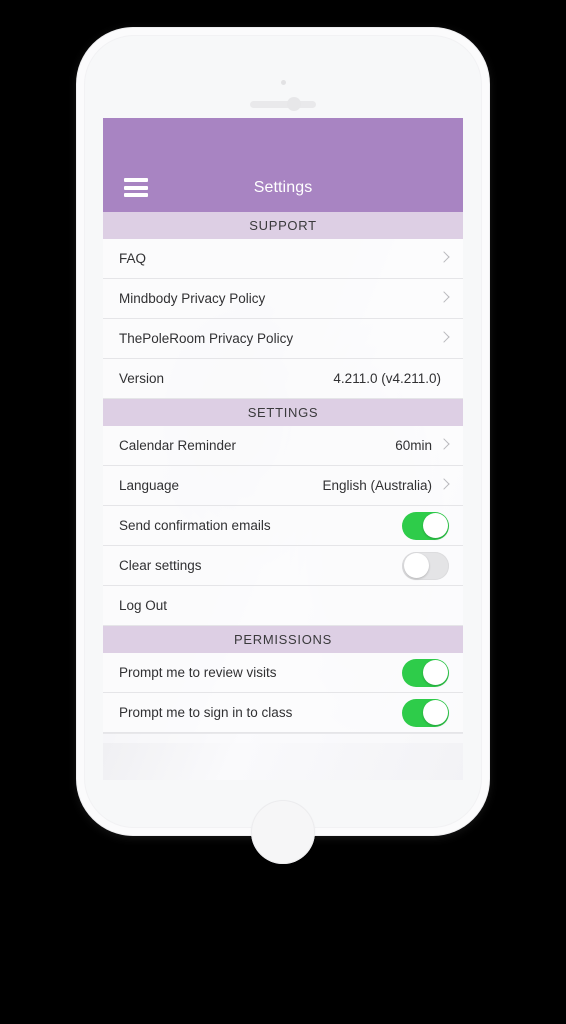 The height and width of the screenshot is (1024, 566). I want to click on list-item: Send confirmation emails, so click(283, 526).